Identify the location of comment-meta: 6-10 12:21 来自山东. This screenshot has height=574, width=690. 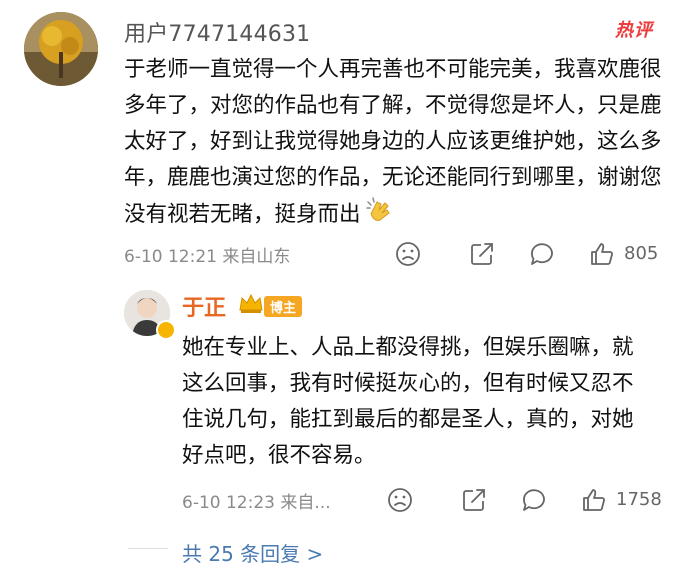
(207, 257).